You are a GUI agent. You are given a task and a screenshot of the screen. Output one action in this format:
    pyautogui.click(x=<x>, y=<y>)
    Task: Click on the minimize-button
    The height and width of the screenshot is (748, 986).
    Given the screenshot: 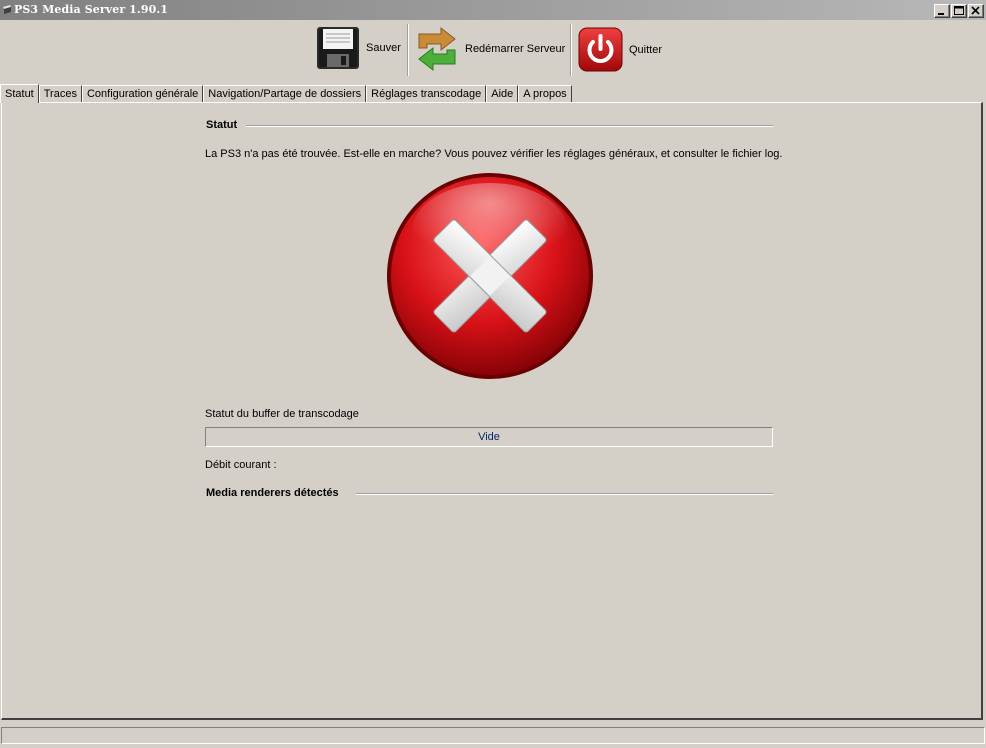 What is the action you would take?
    pyautogui.click(x=942, y=11)
    